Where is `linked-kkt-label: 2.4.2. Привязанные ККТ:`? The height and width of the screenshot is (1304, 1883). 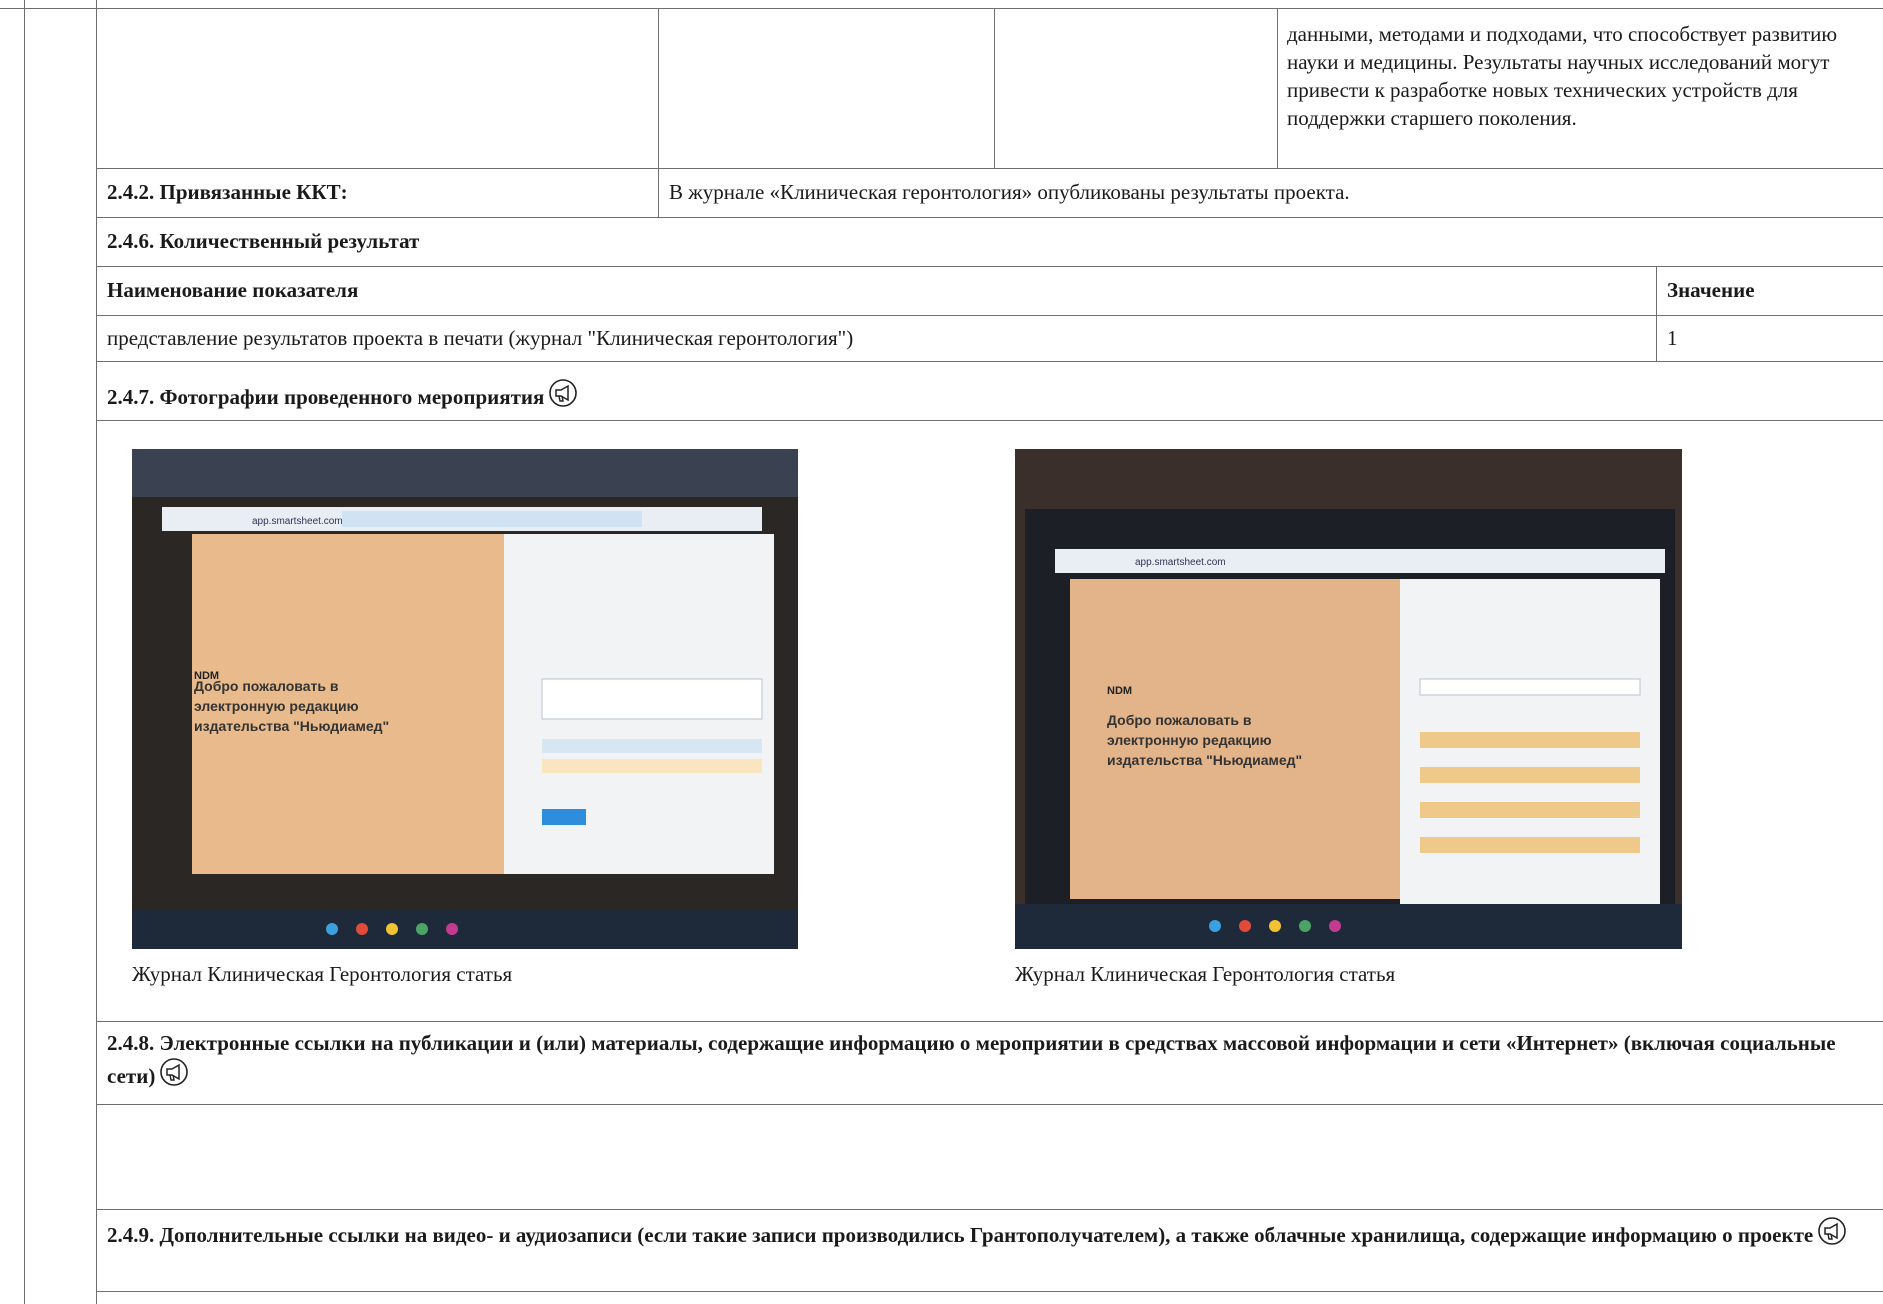
linked-kkt-label: 2.4.2. Привязанные ККТ: is located at coordinates (227, 192).